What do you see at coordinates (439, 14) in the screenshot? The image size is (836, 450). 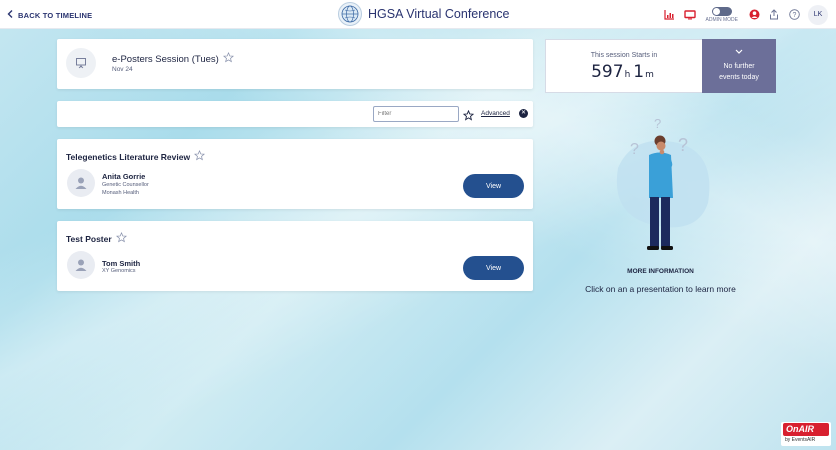 I see `conference-title: HGSA Virtual Conference` at bounding box center [439, 14].